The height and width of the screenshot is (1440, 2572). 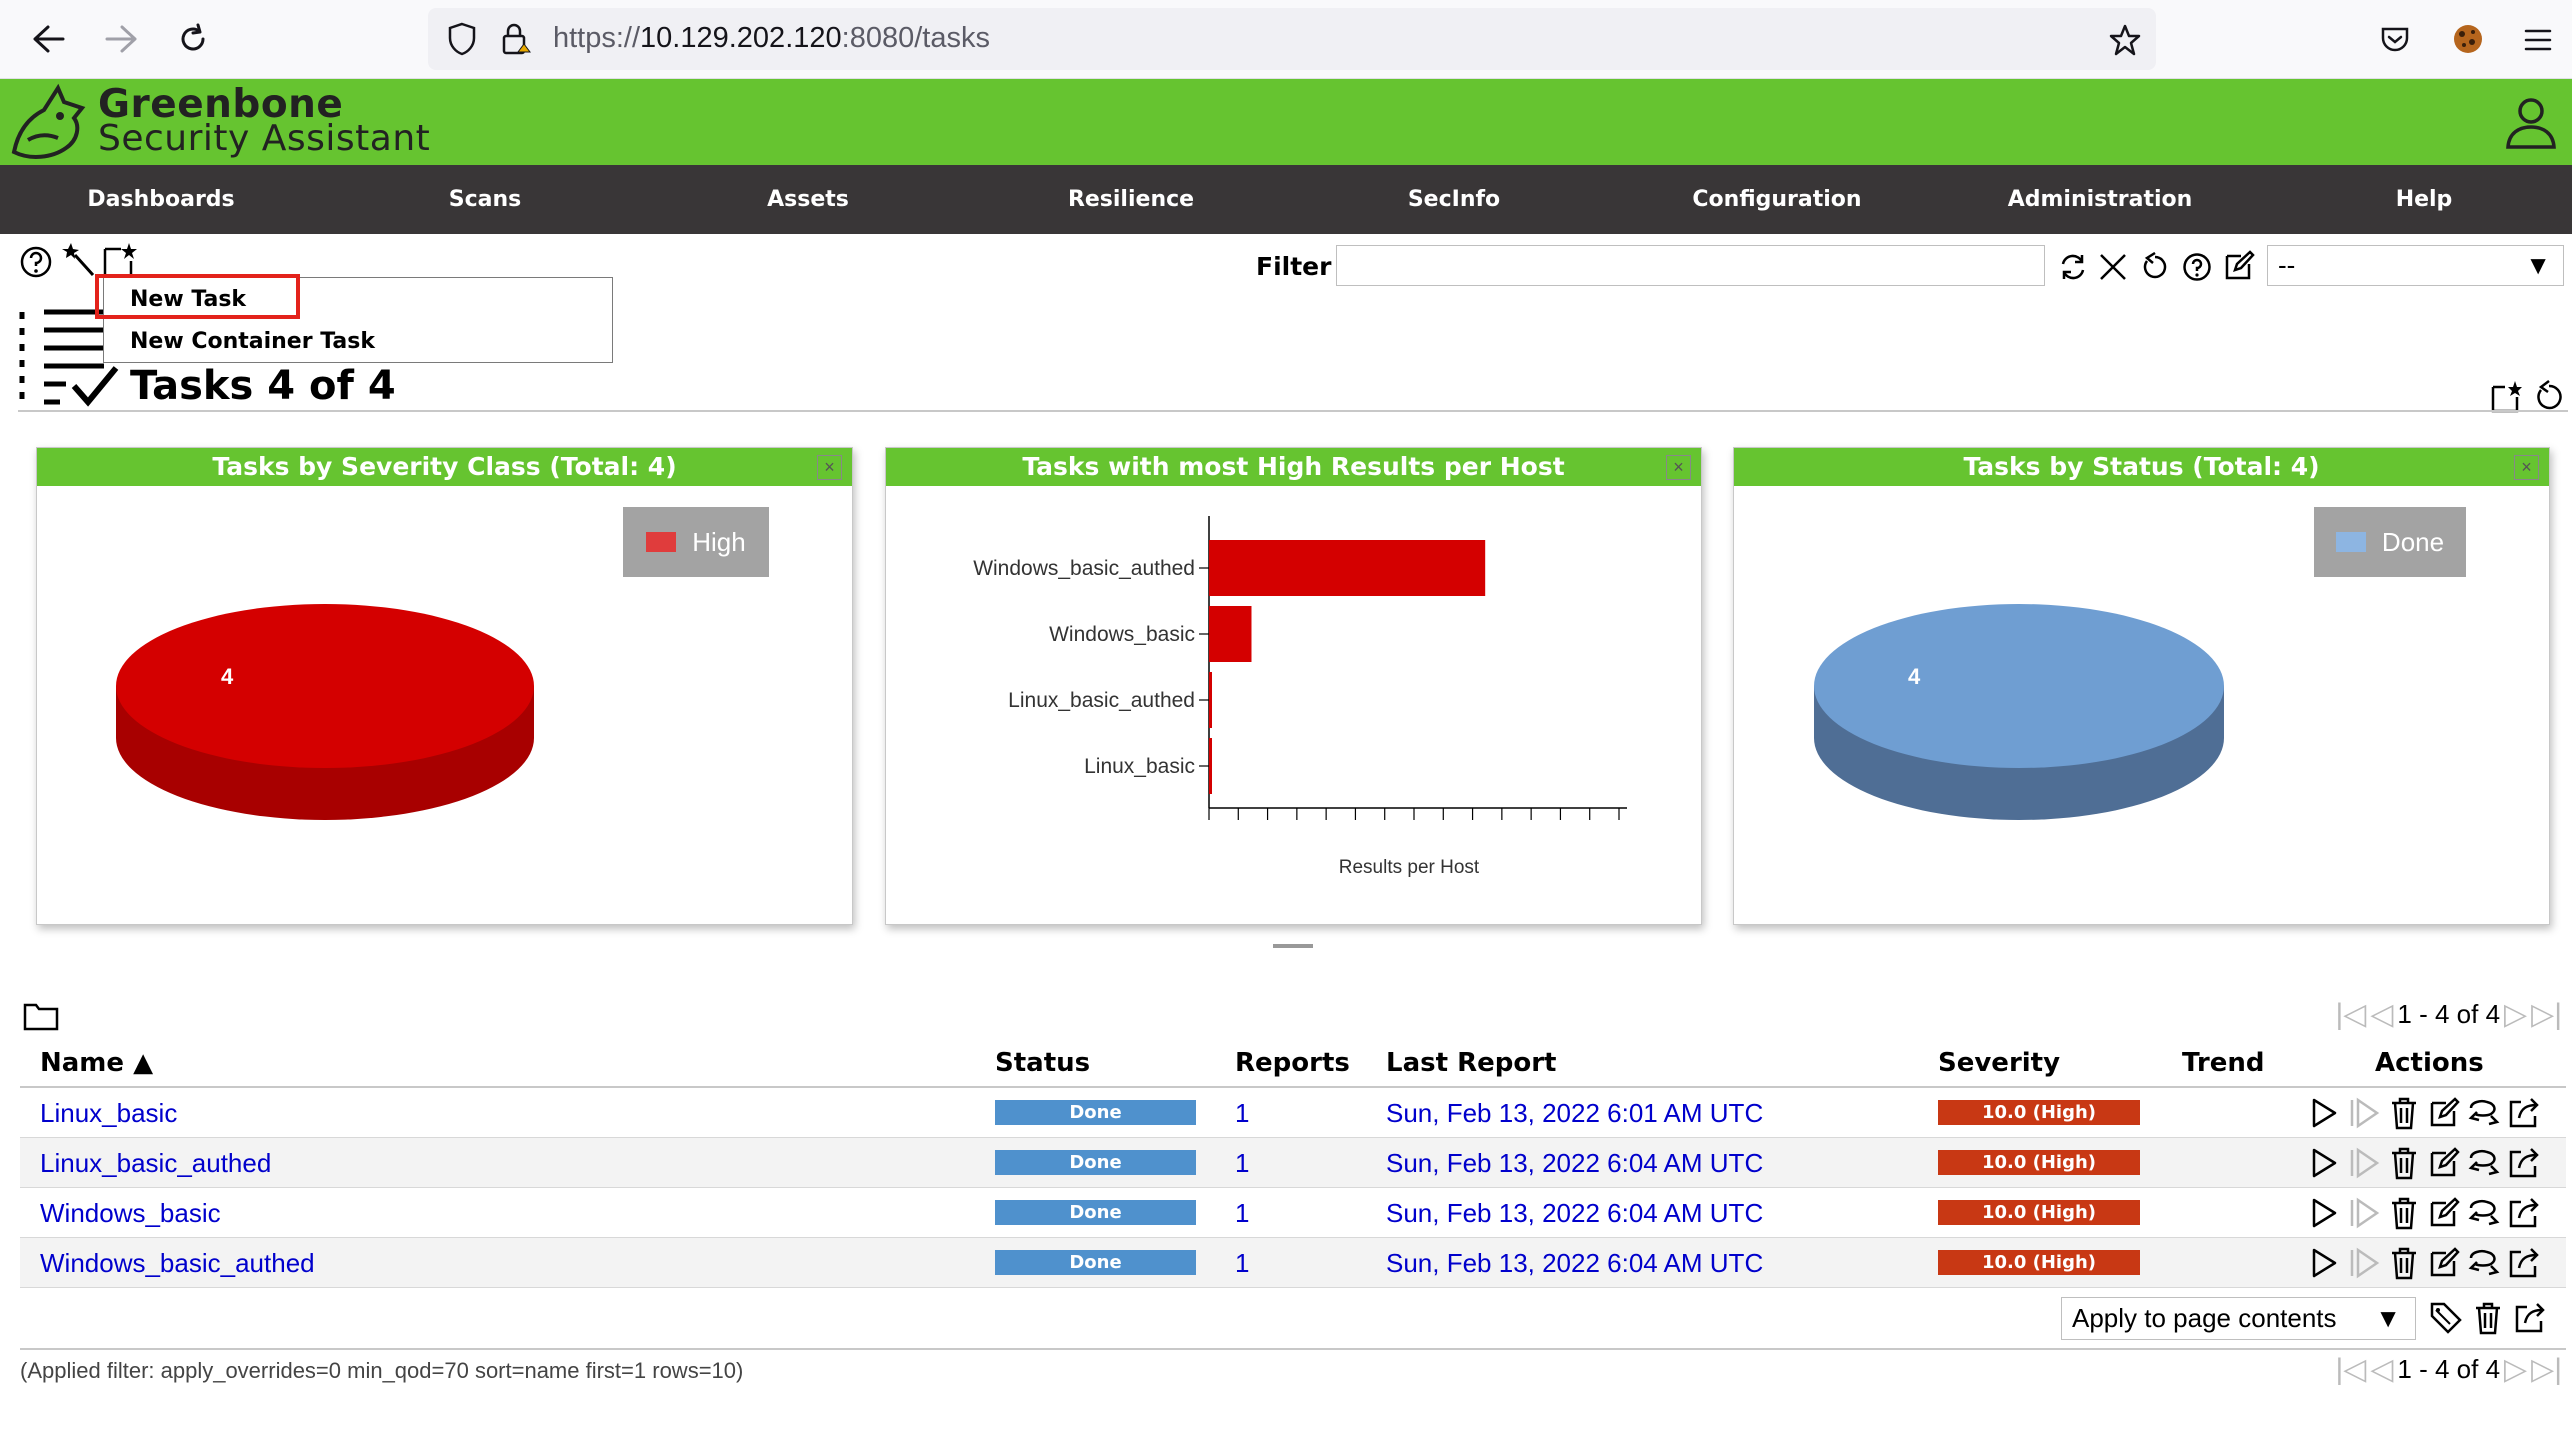 I want to click on page-title: Tasks 4 of 4, so click(x=263, y=386).